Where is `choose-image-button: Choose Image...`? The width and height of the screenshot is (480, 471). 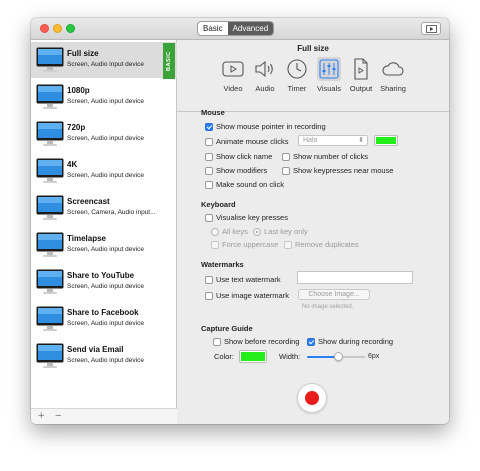
choose-image-button: Choose Image... is located at coordinates (334, 294).